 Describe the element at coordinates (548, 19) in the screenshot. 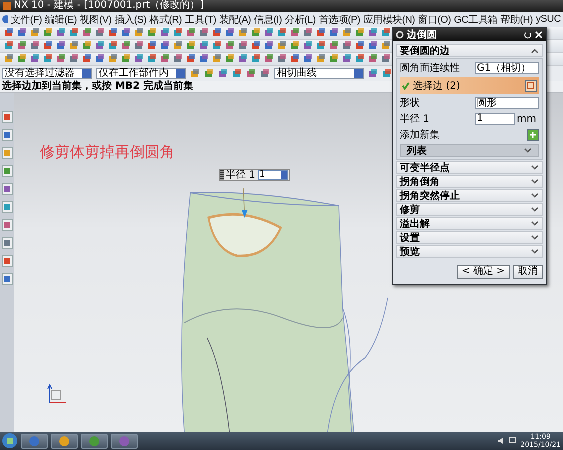

I see `menu-item: ySUC` at that location.